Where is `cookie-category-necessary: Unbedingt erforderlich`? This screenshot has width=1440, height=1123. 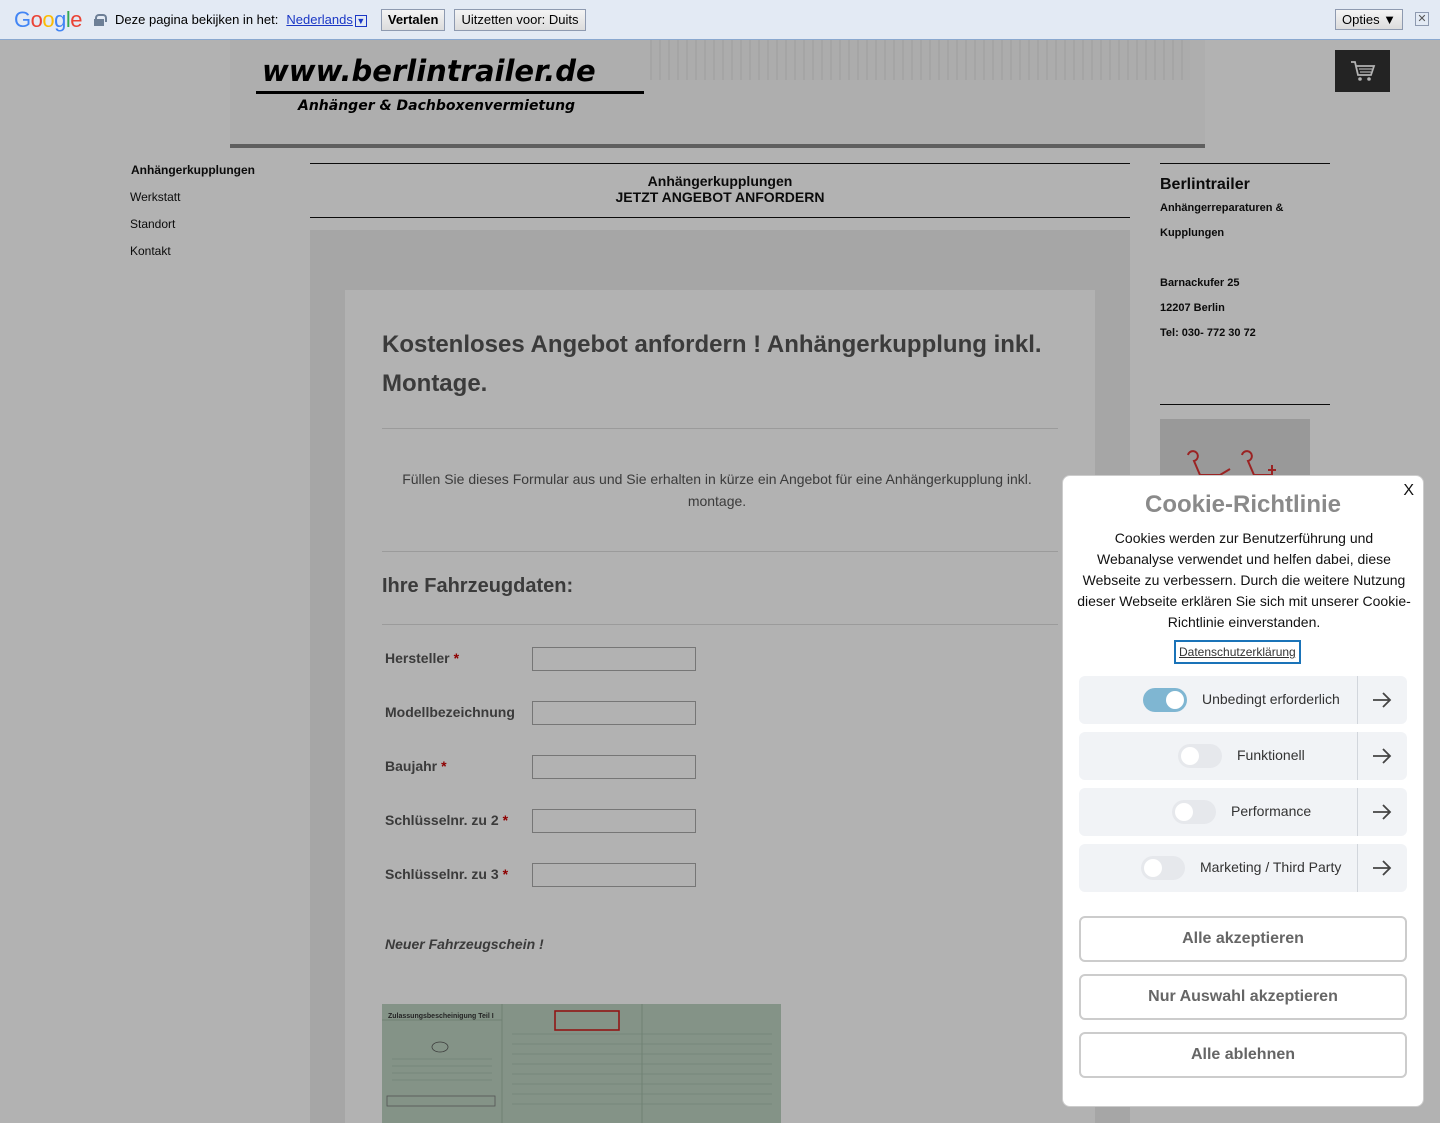
cookie-category-necessary: Unbedingt erforderlich is located at coordinates (1243, 700).